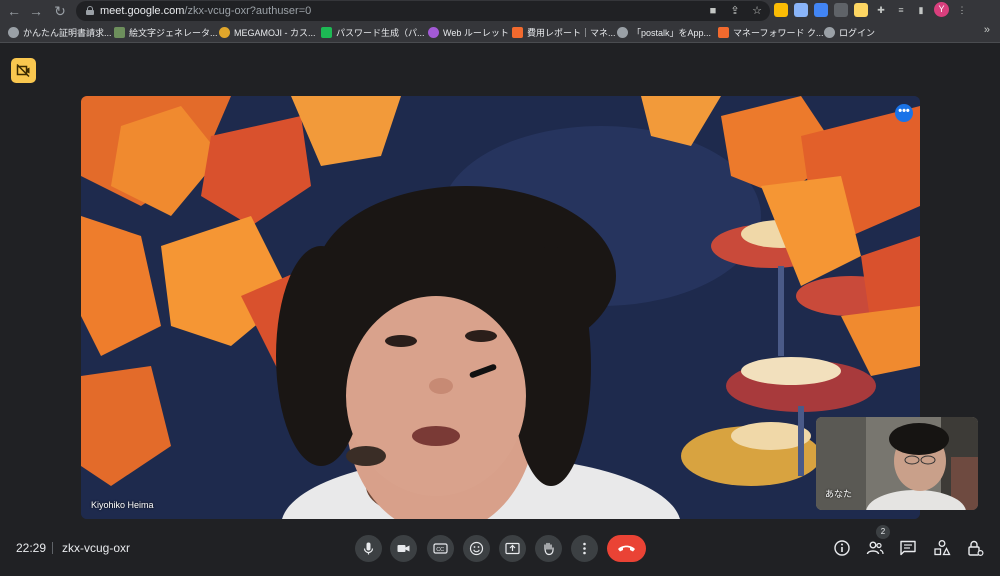  I want to click on divider, so click(52, 548).